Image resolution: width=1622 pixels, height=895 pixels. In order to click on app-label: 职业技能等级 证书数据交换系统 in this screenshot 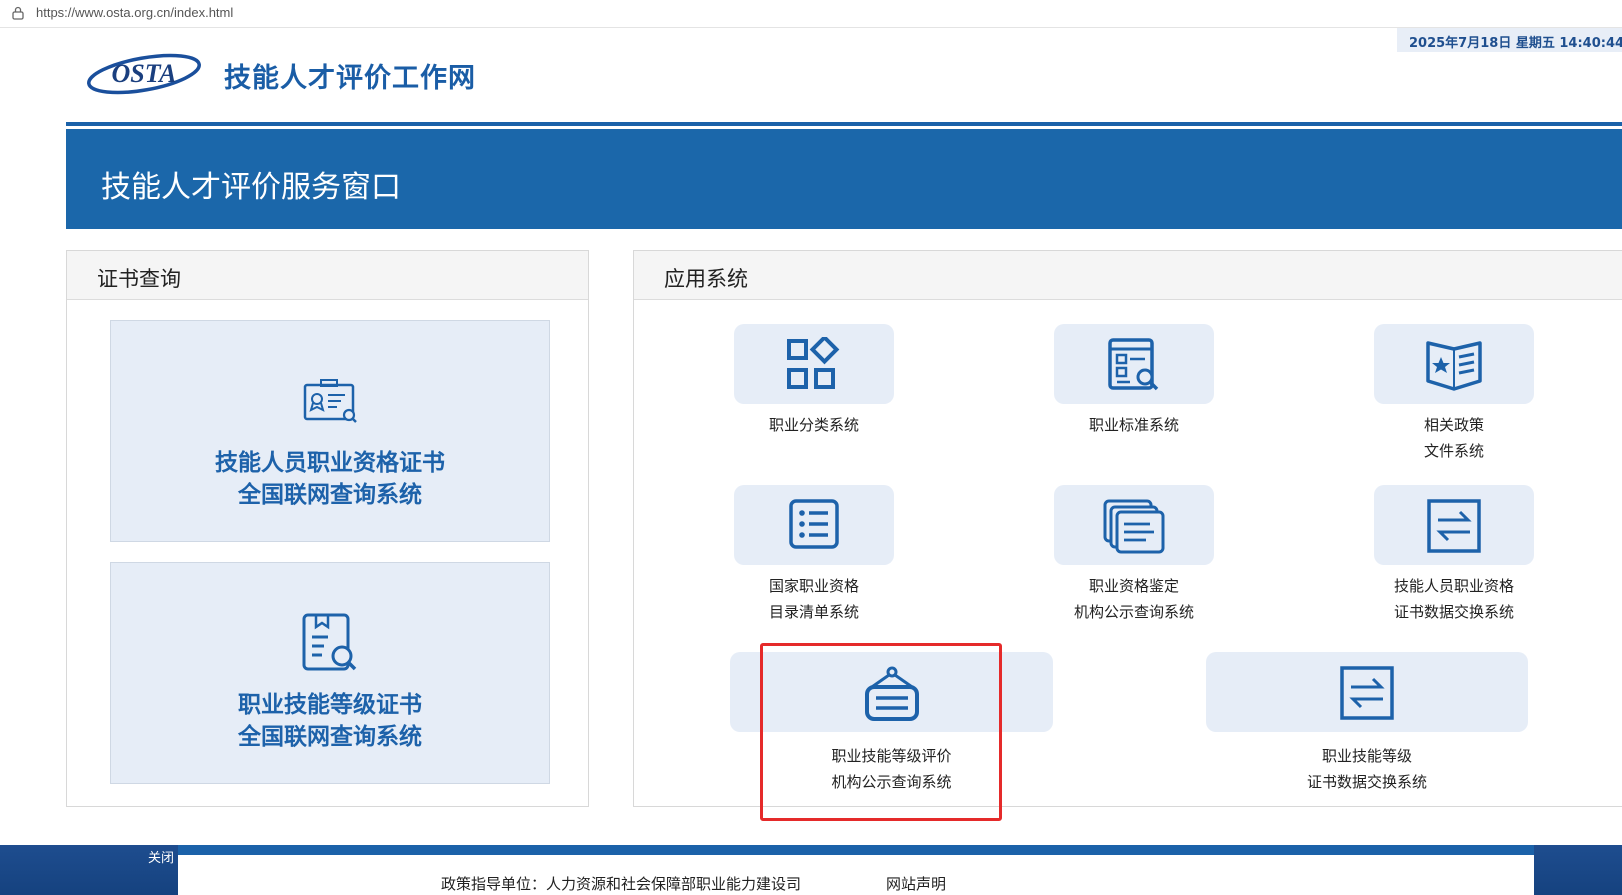, I will do `click(1366, 769)`.